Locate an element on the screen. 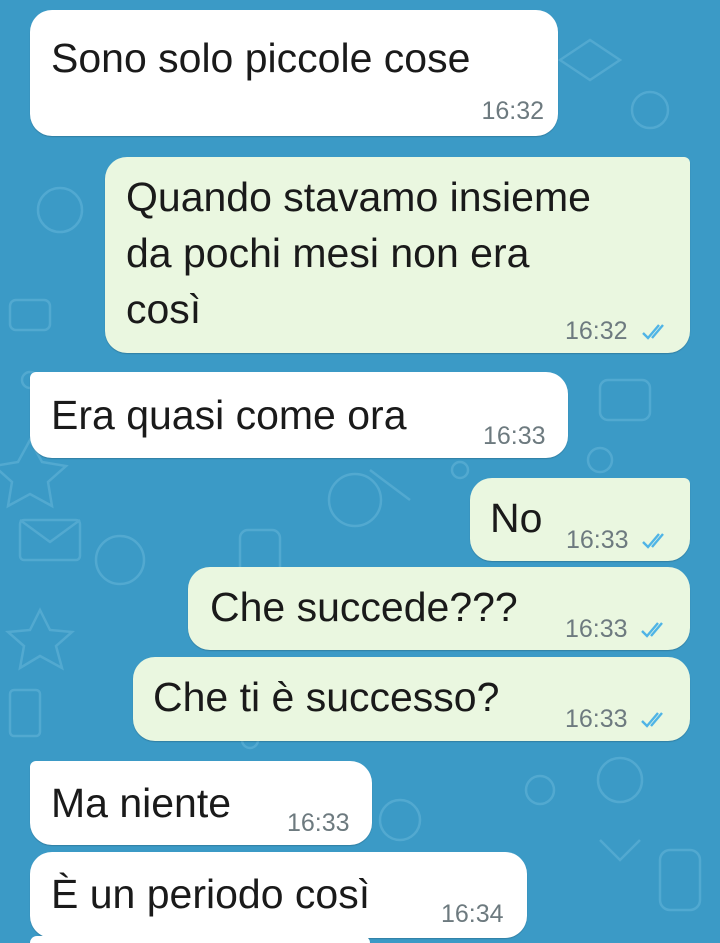 The image size is (720, 943). message-text: Sono solo piccole cose is located at coordinates (261, 58).